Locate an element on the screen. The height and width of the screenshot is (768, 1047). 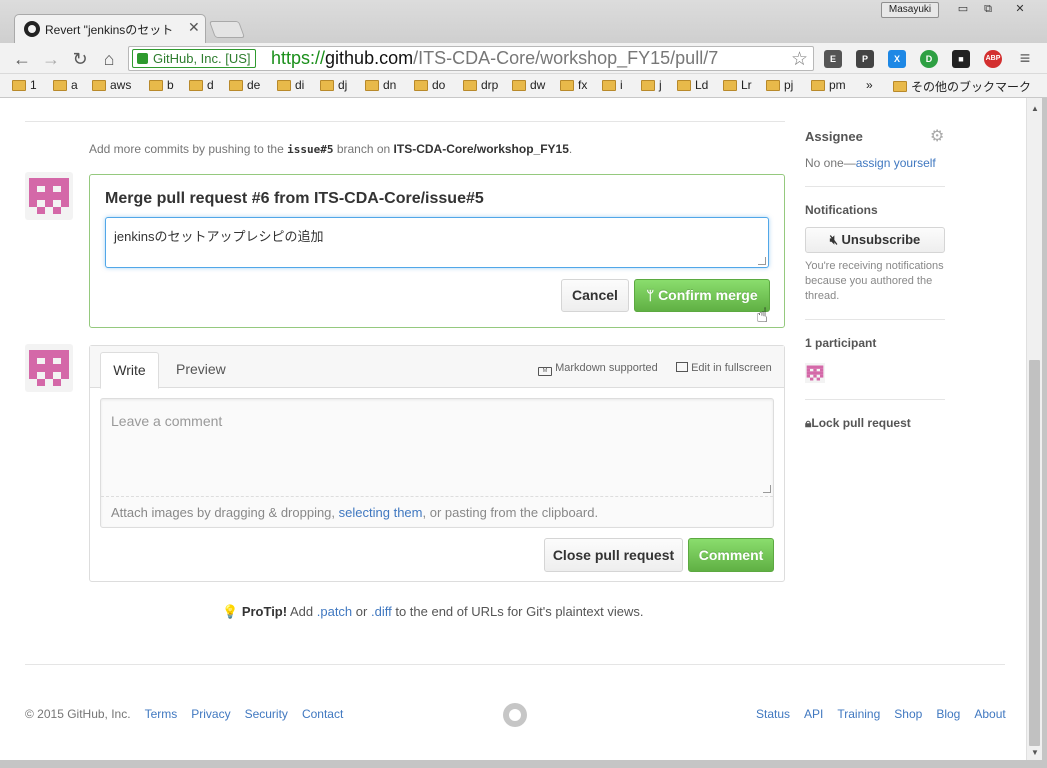
bookmark-folder-1: 1 is located at coordinates (24, 85).